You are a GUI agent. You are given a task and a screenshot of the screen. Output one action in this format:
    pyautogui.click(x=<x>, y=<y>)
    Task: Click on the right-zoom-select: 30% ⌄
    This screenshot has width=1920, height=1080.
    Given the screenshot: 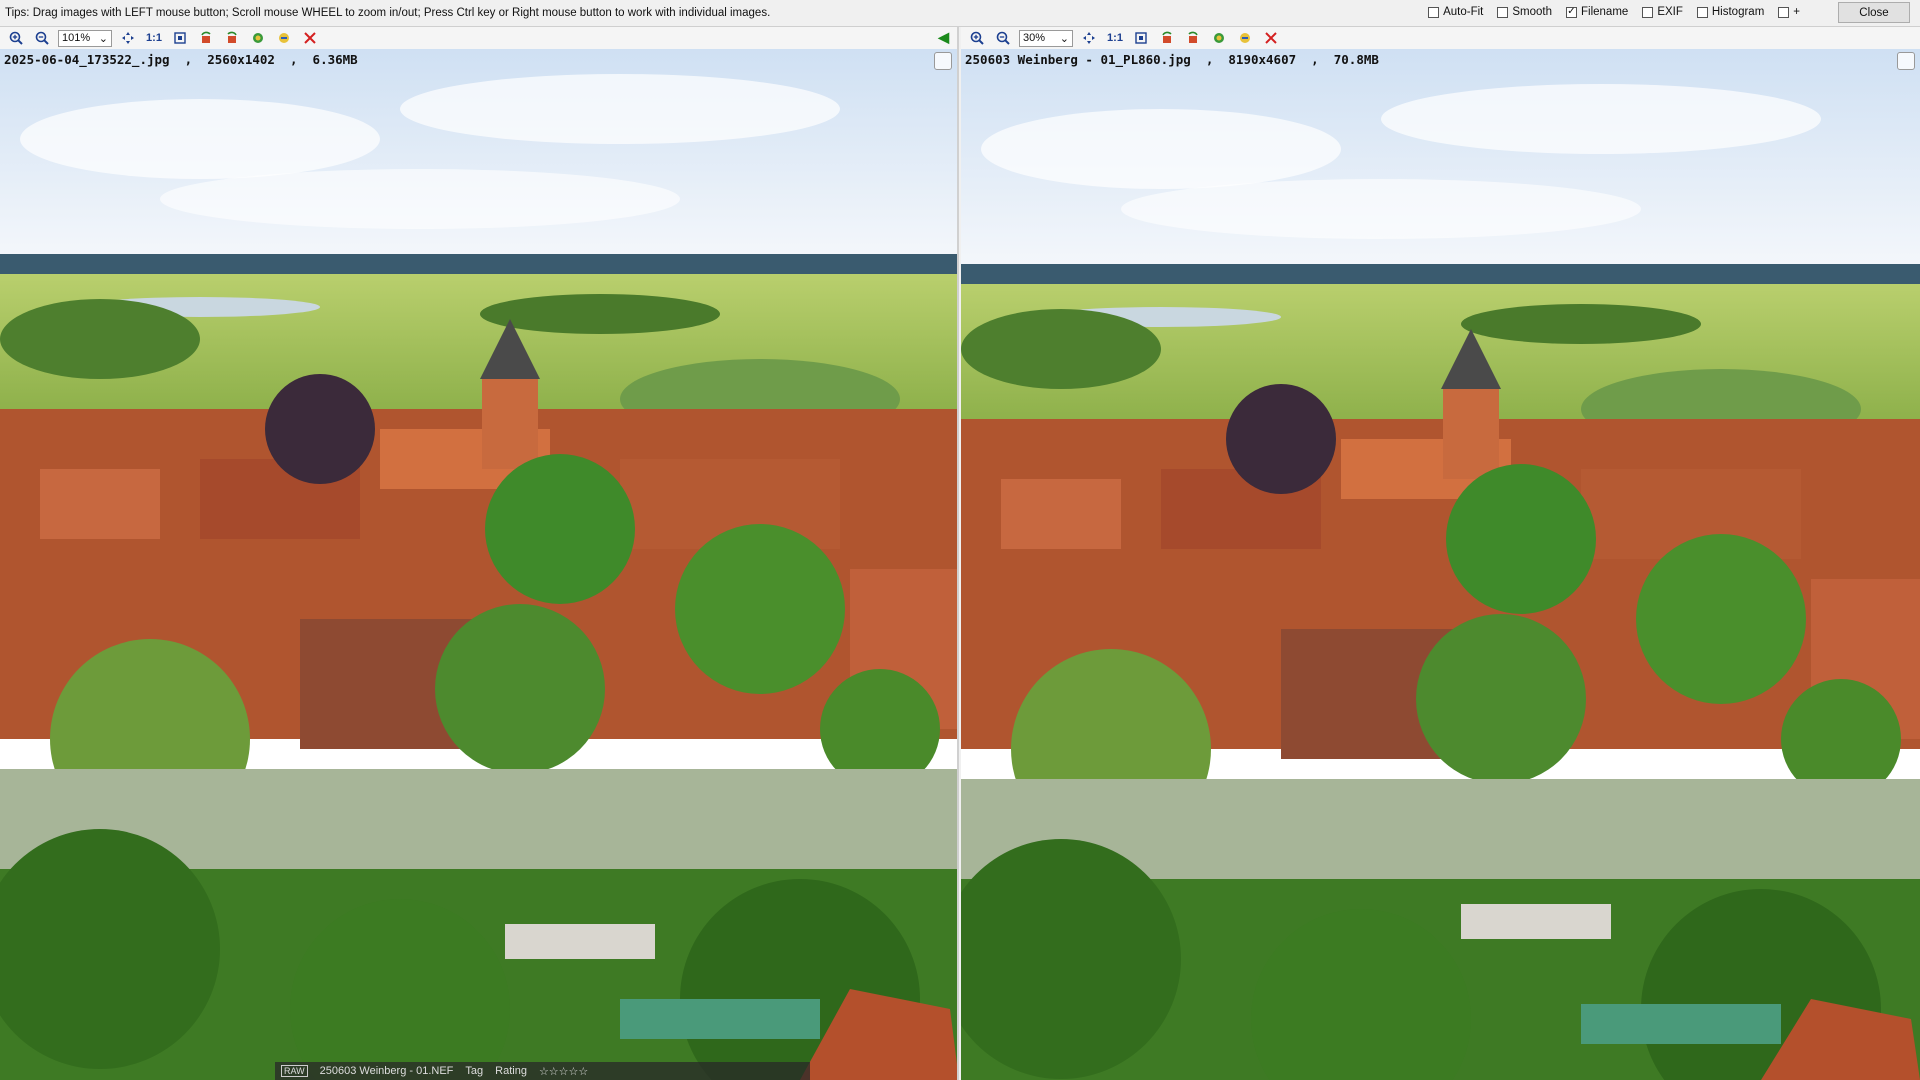 What is the action you would take?
    pyautogui.click(x=1046, y=38)
    